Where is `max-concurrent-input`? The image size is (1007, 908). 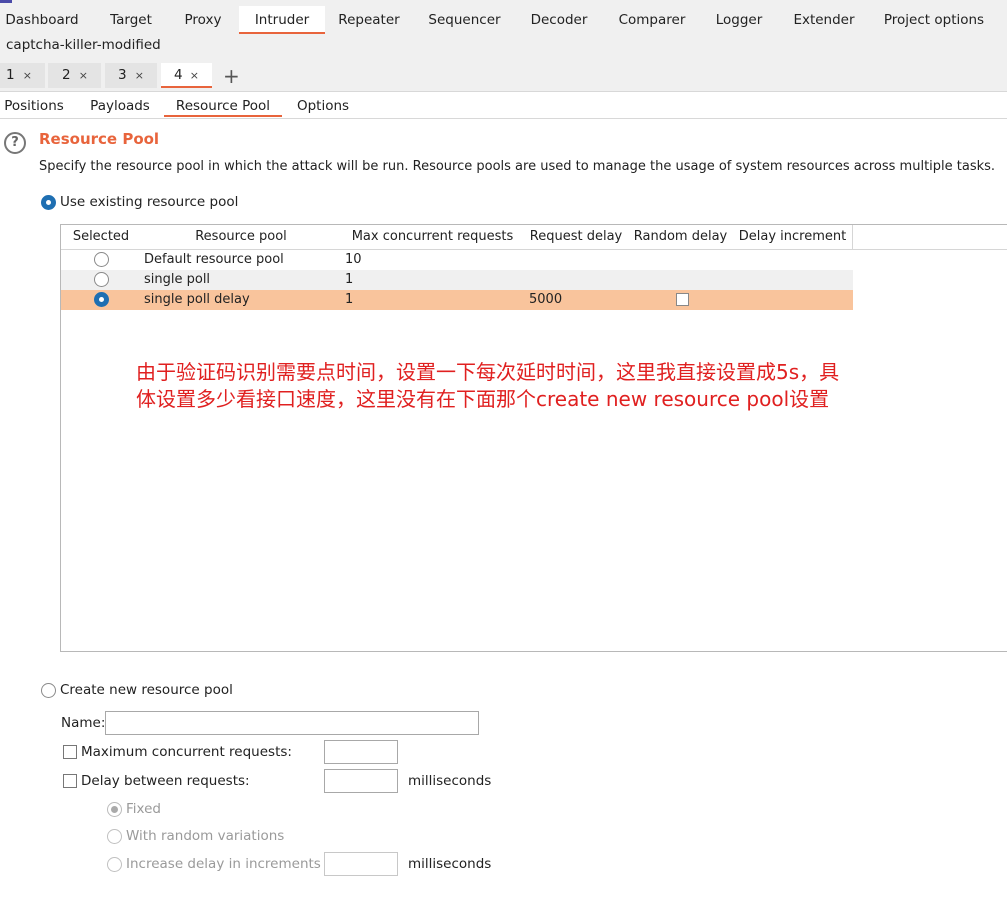 max-concurrent-input is located at coordinates (361, 752).